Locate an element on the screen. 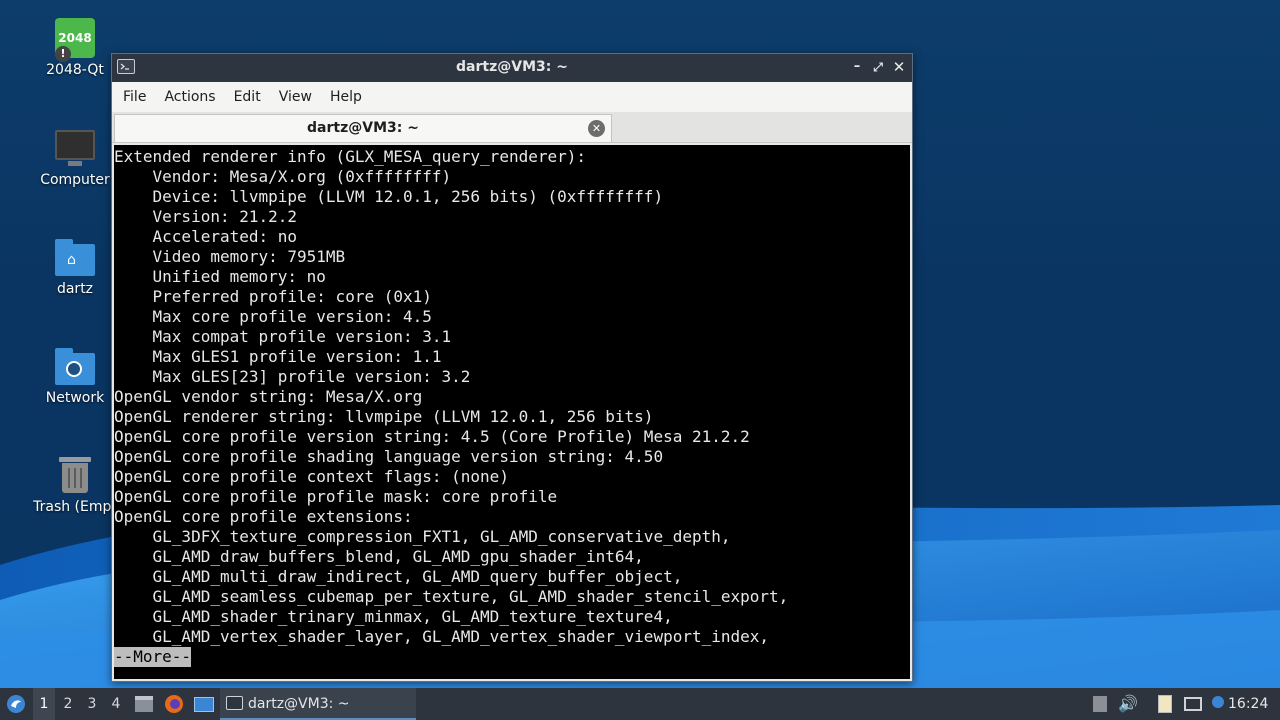  menu-actions: Actions is located at coordinates (189, 97).